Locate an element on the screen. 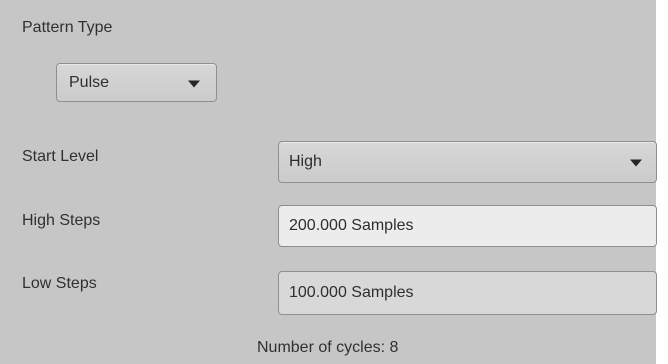  start-level-value: High is located at coordinates (305, 161).